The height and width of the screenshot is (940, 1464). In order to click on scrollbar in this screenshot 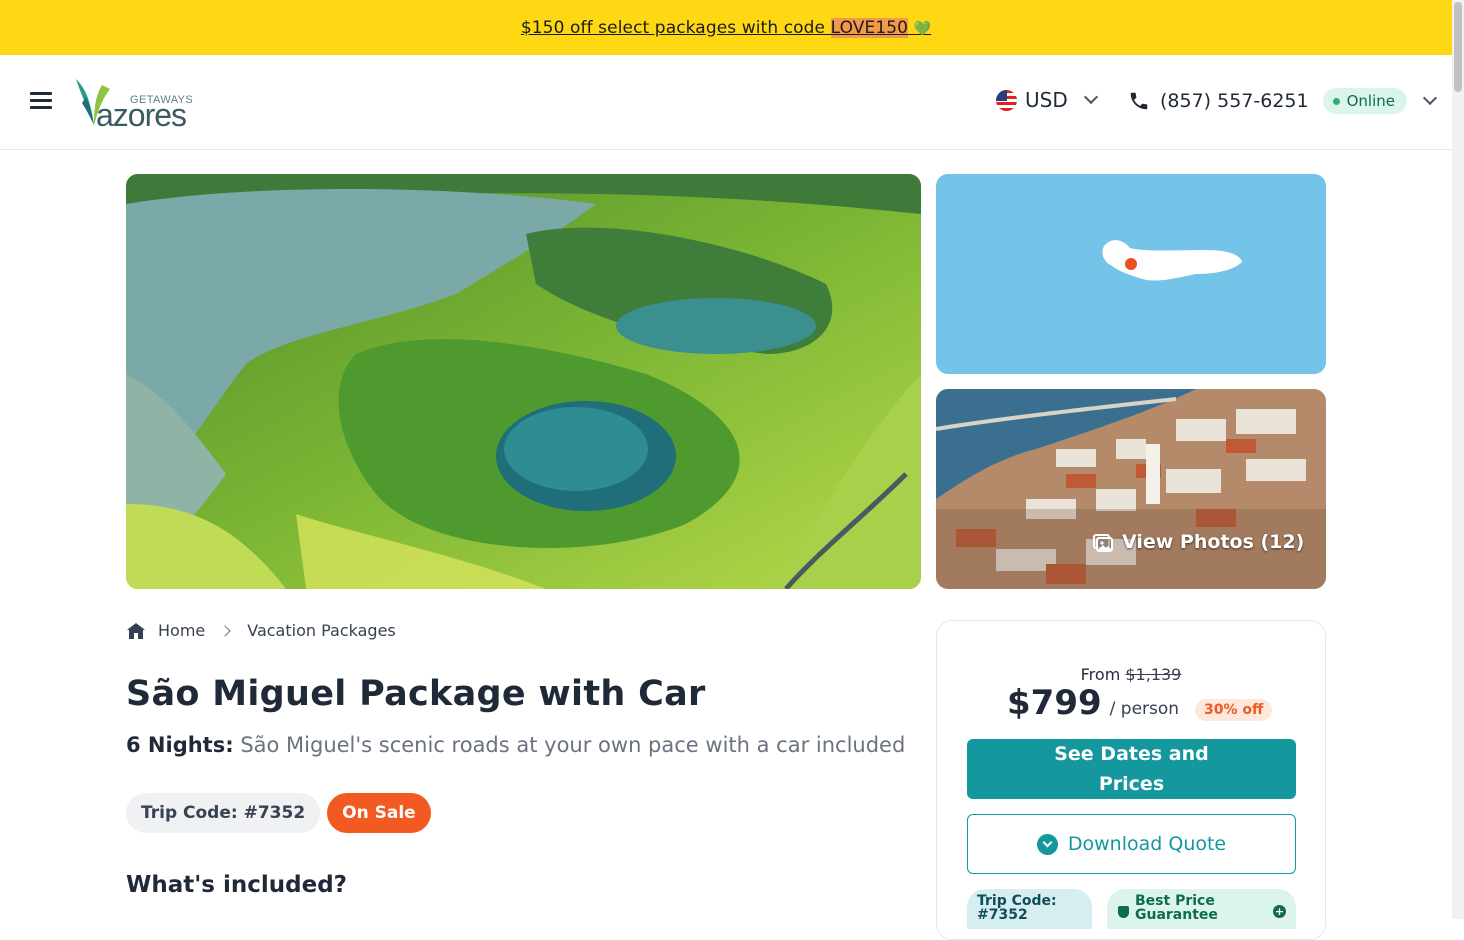, I will do `click(1458, 459)`.